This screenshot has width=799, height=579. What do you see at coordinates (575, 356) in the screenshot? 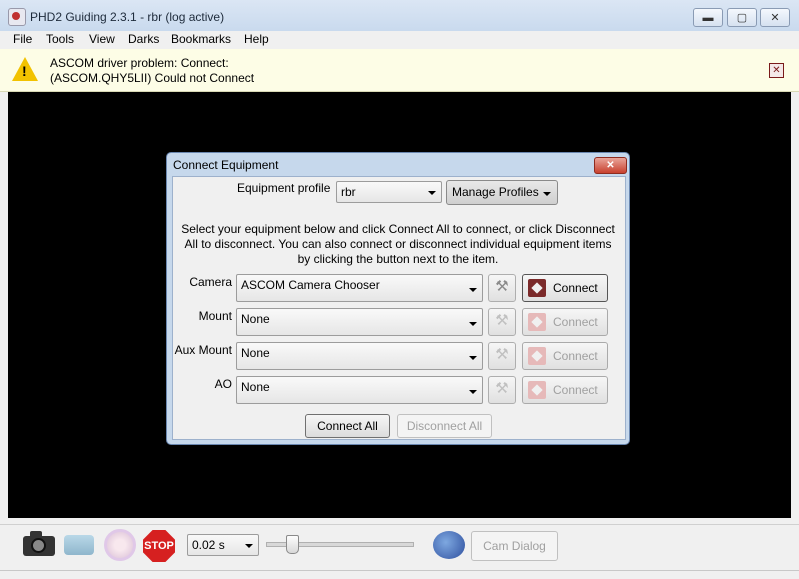
I see `aux-mount-connect-label: Connect` at bounding box center [575, 356].